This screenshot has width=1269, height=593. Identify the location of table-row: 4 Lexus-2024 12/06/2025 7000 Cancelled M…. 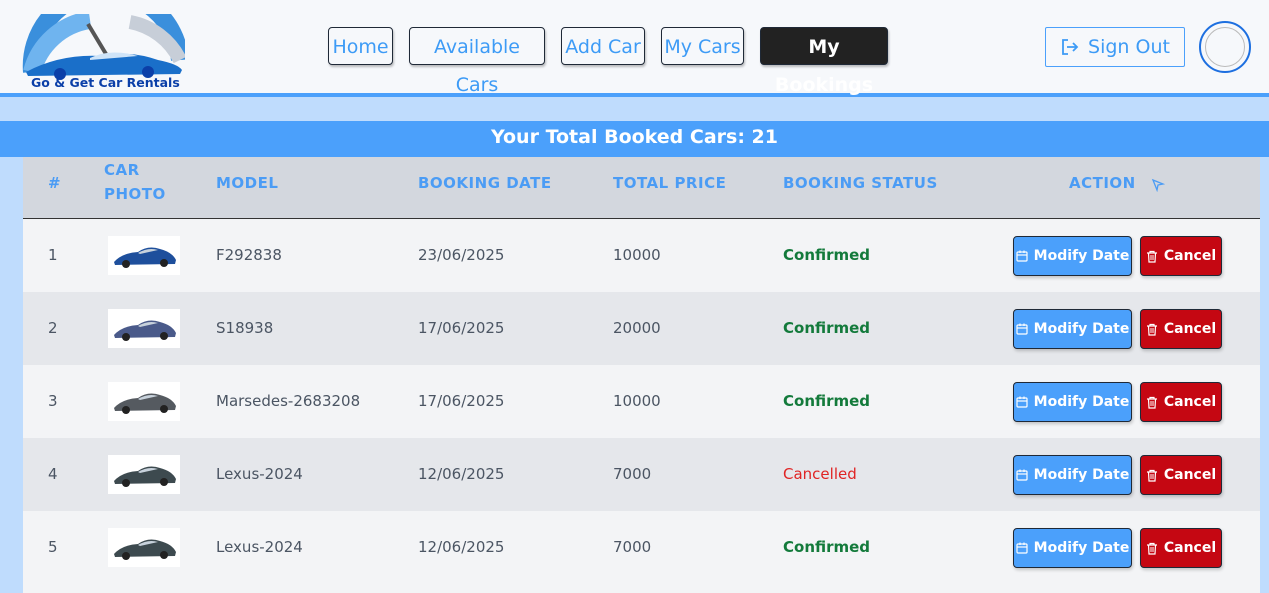
(641, 474).